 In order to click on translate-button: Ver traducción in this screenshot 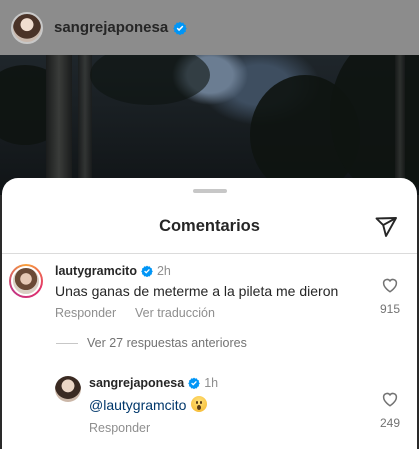, I will do `click(175, 313)`.